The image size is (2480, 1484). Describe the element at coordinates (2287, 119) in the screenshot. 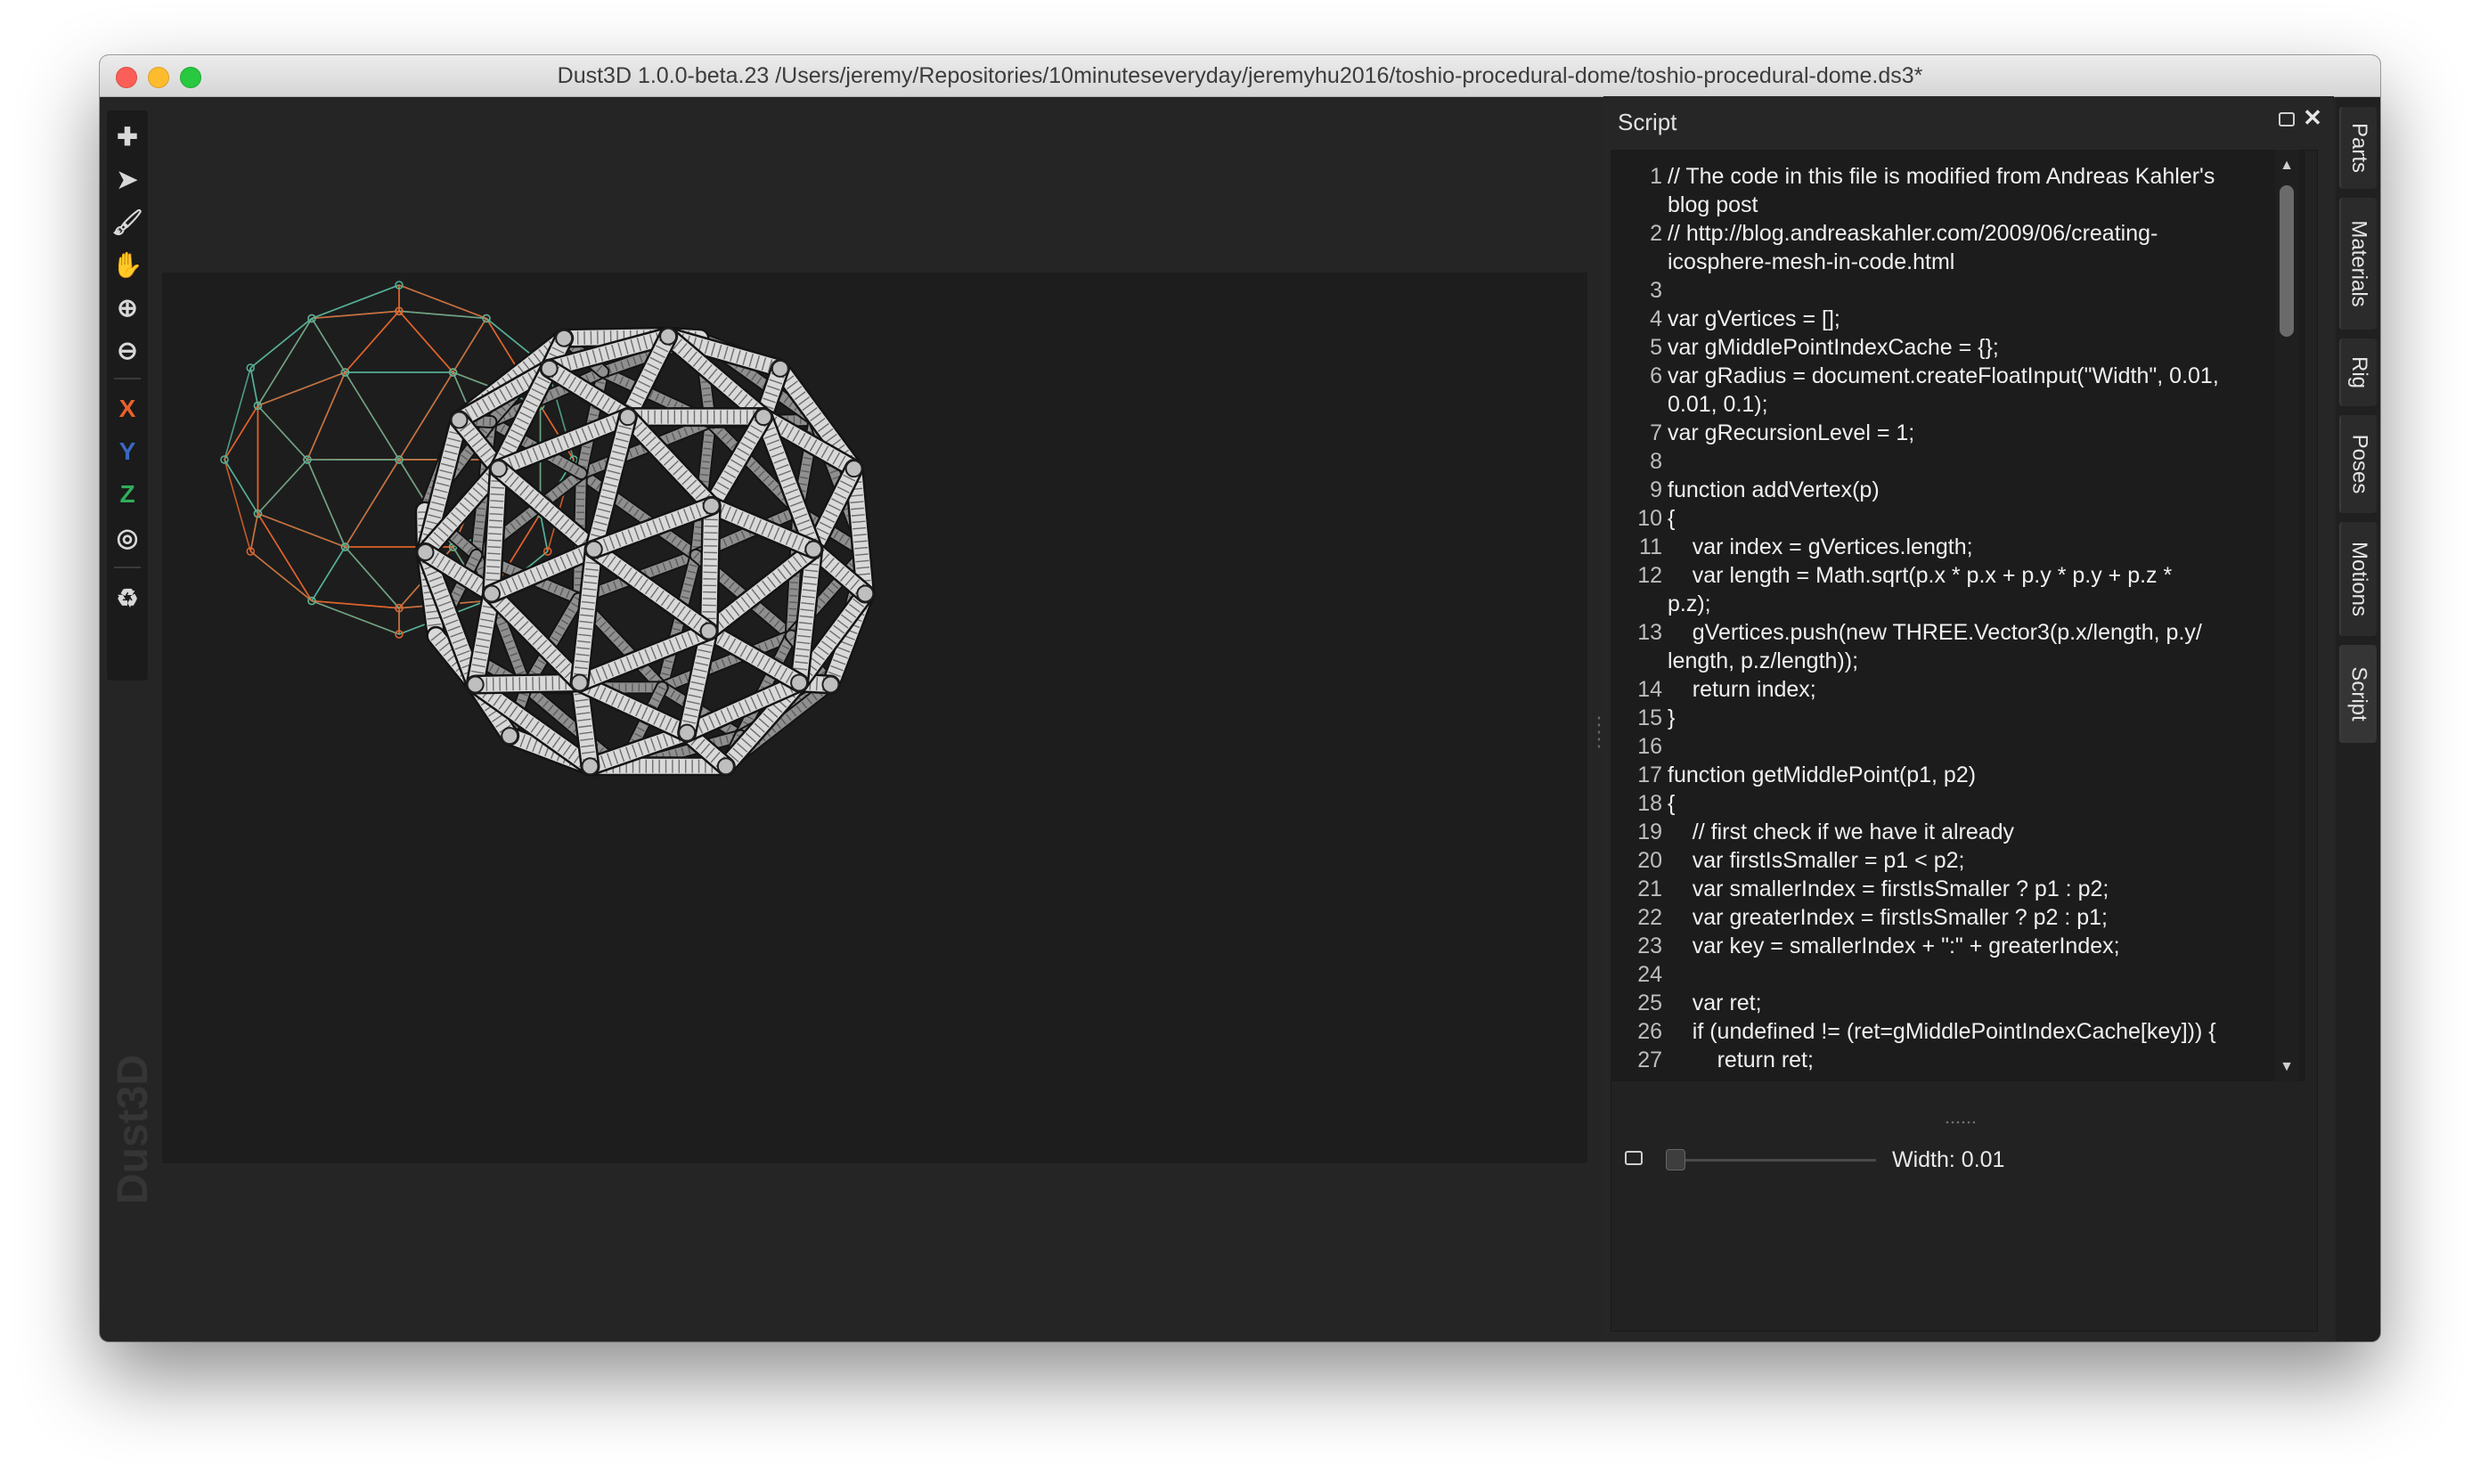

I see `float-panel-icon` at that location.